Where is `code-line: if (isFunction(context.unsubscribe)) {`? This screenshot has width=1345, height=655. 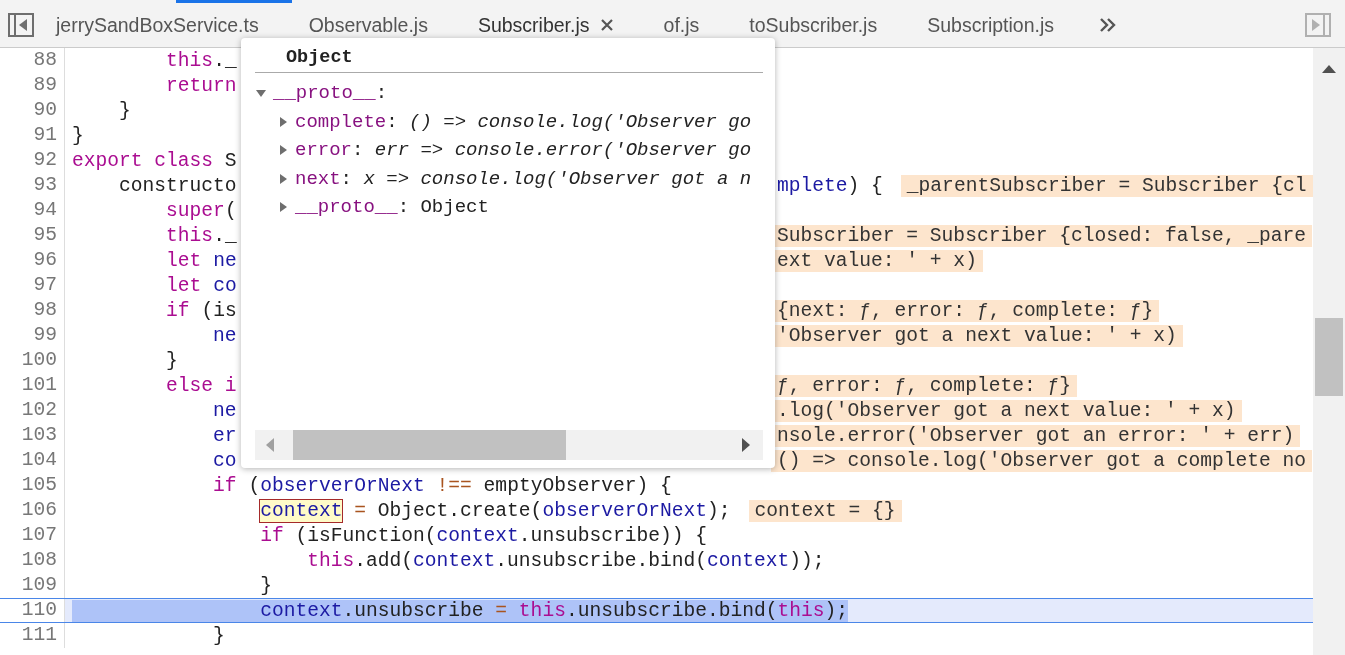 code-line: if (isFunction(context.unsubscribe)) { is located at coordinates (483, 535).